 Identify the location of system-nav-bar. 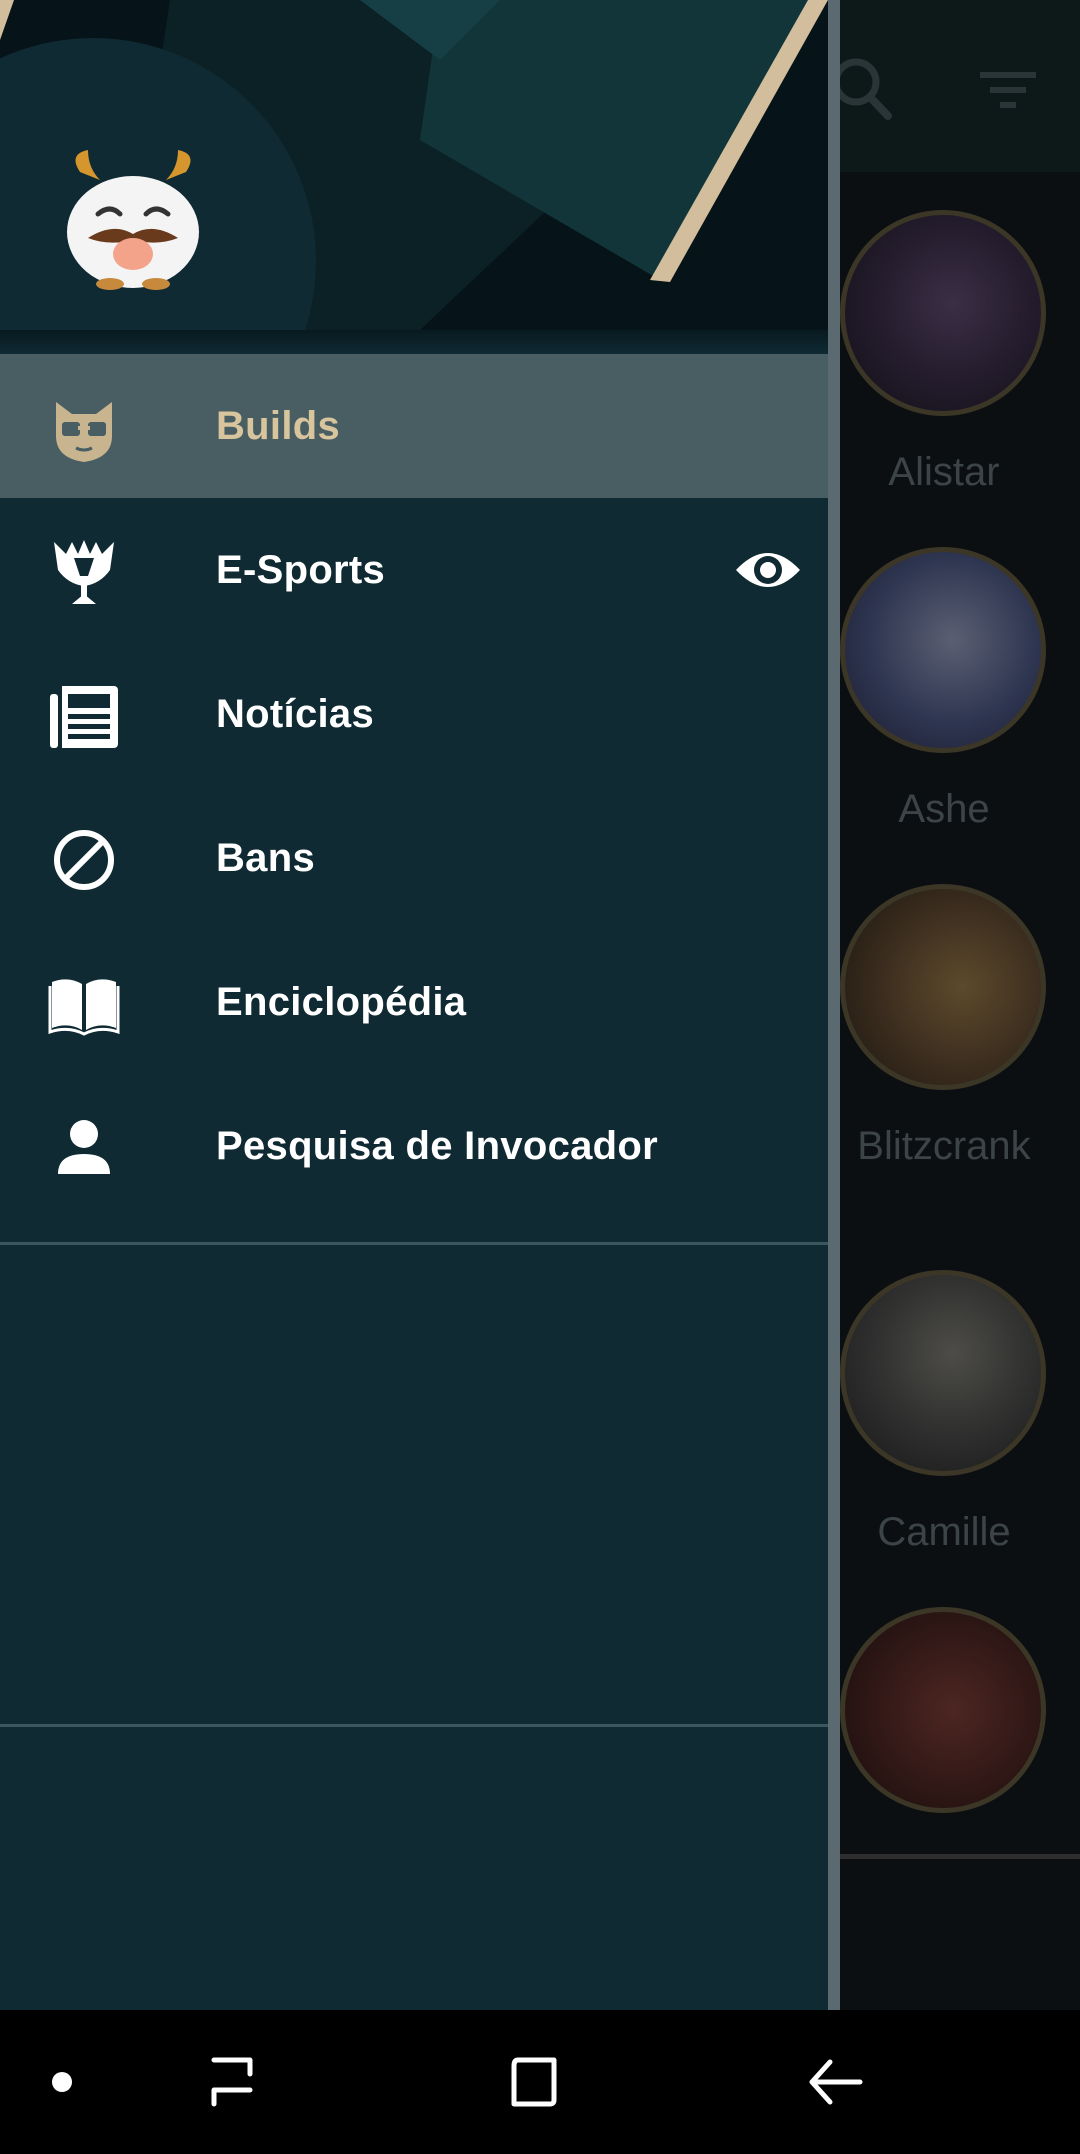
(540, 2082).